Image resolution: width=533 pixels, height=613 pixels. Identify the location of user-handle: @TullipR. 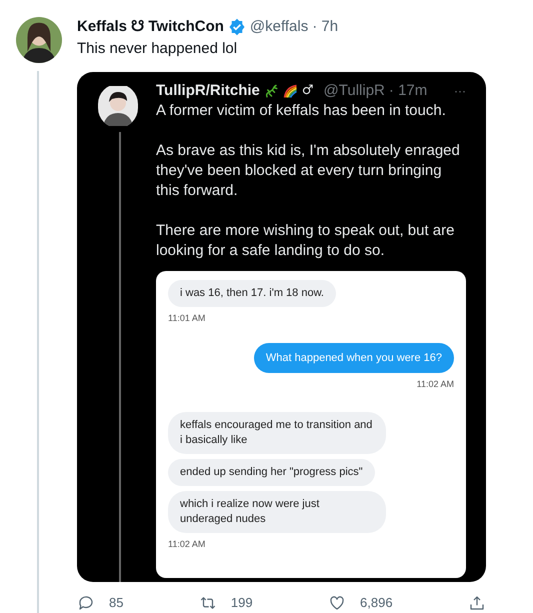
(354, 91).